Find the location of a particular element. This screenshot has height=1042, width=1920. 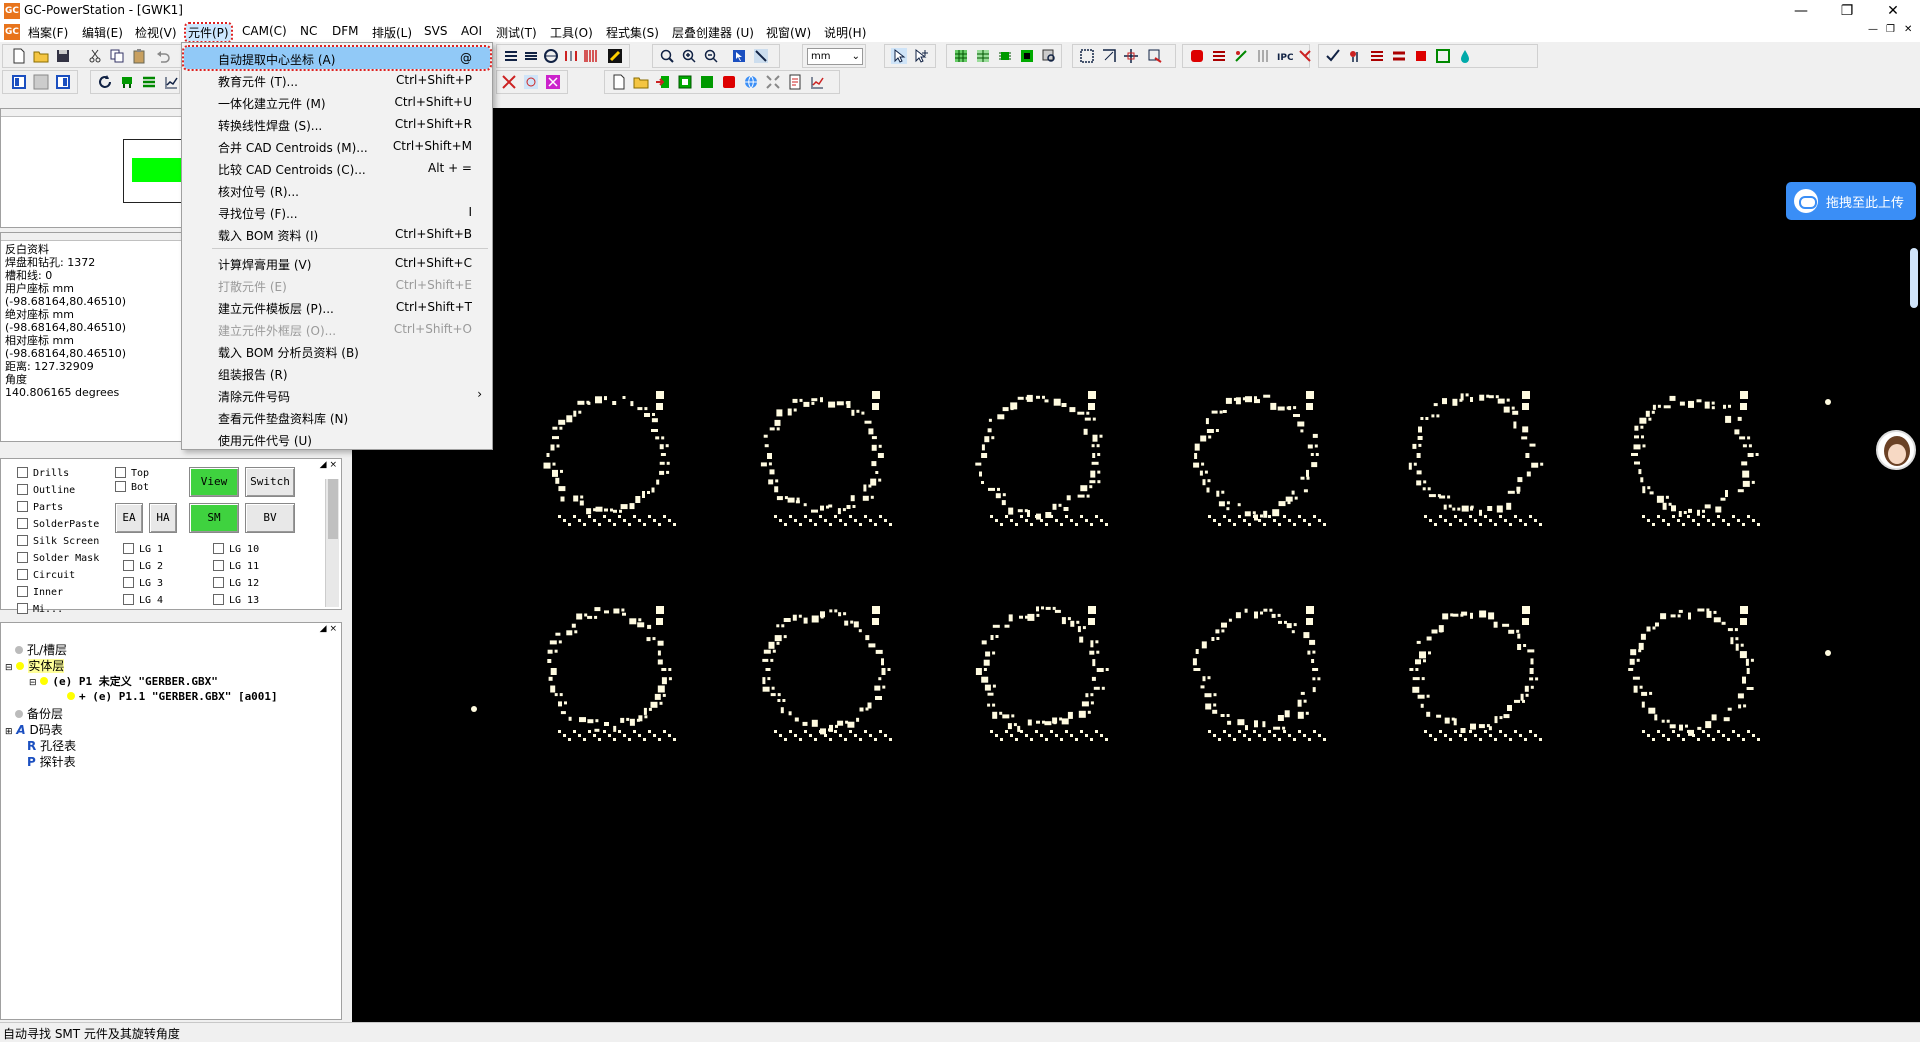

menu-nc: NC is located at coordinates (308, 31).